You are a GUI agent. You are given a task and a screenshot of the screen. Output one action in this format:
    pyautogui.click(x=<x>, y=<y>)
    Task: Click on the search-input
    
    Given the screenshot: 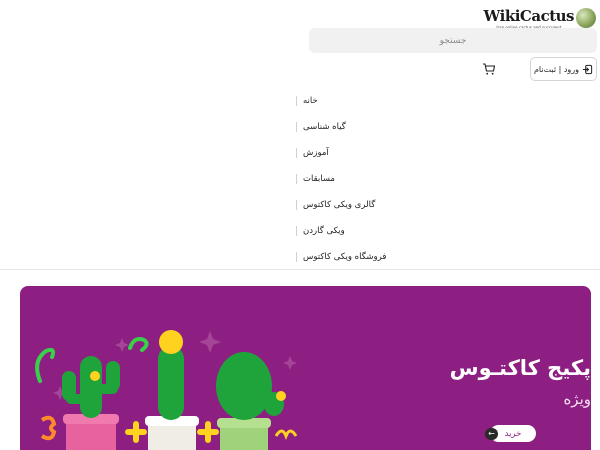 What is the action you would take?
    pyautogui.click(x=453, y=40)
    